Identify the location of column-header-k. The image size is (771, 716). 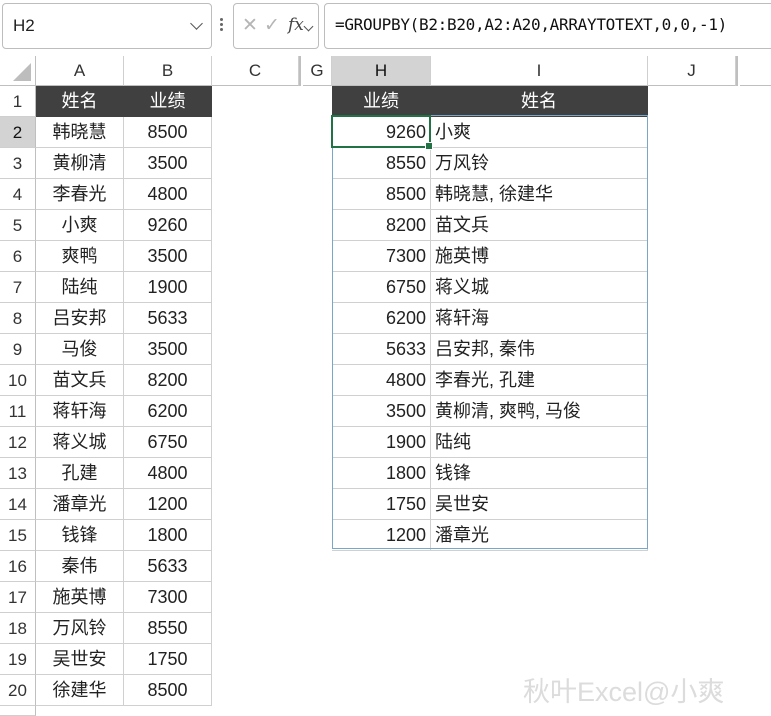
(755, 71).